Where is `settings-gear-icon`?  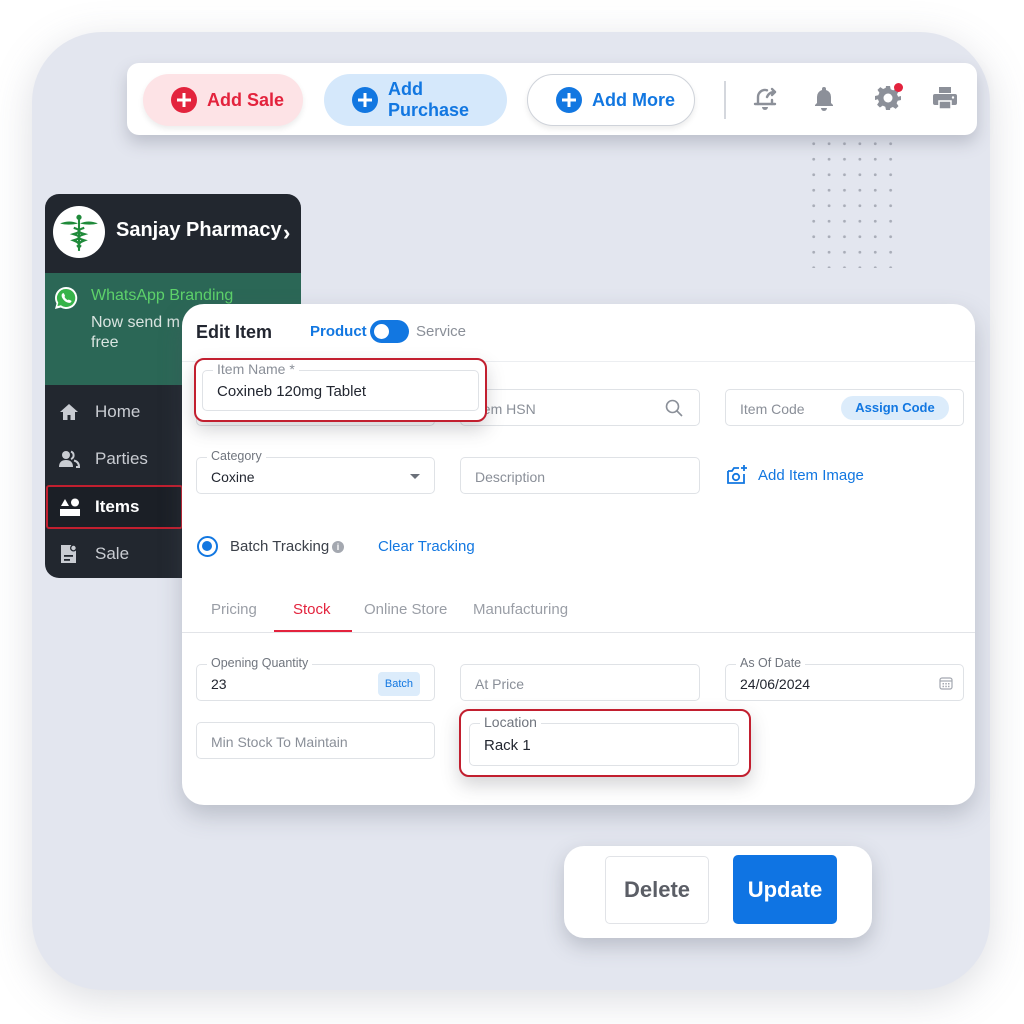
settings-gear-icon is located at coordinates (888, 98).